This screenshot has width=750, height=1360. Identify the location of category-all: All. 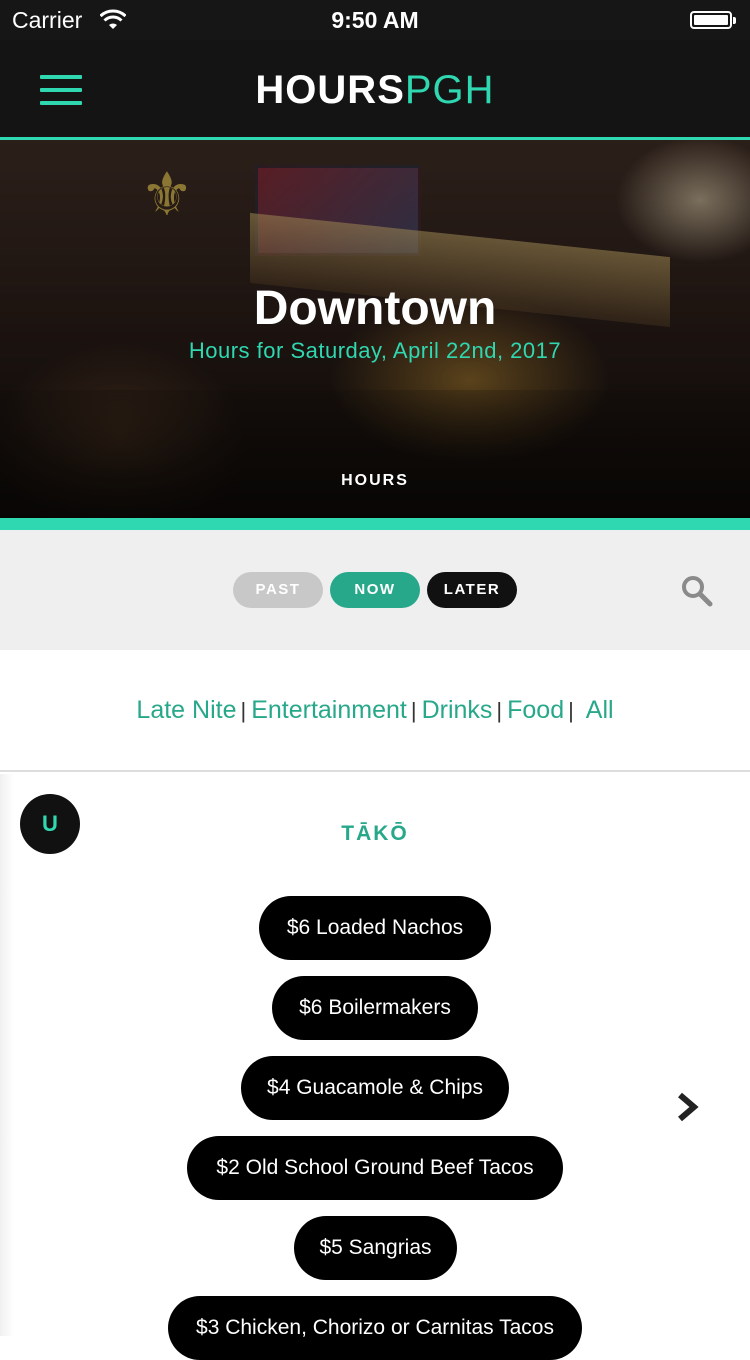
(600, 710).